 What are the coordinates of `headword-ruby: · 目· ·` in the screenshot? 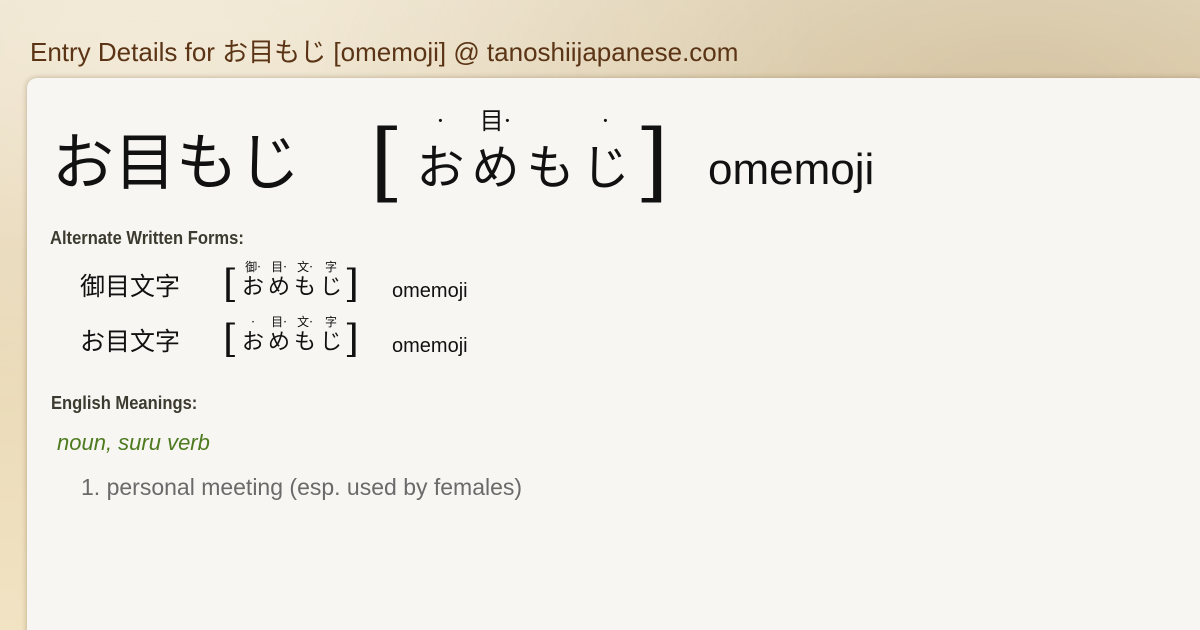 It's located at (523, 121).